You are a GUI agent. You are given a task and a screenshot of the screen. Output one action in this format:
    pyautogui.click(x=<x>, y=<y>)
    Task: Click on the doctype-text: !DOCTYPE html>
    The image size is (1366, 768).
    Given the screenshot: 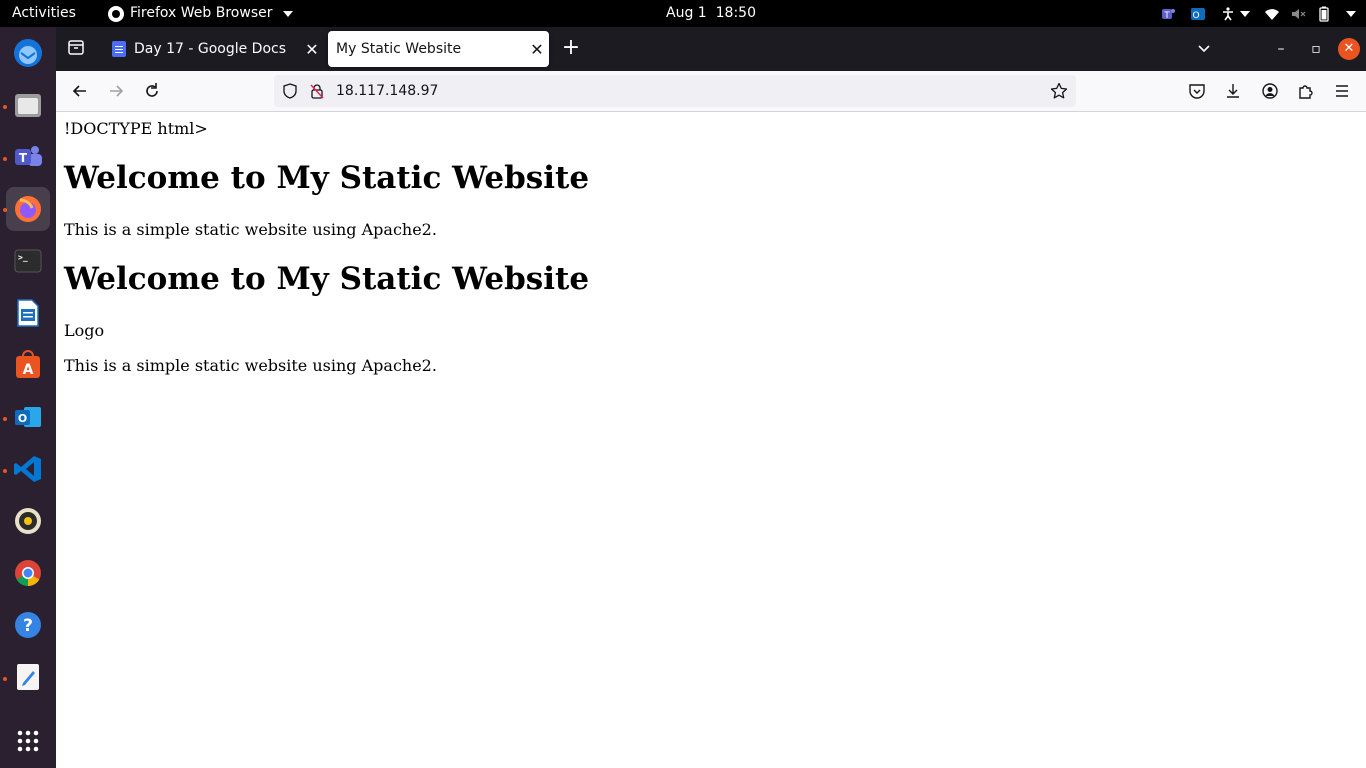 What is the action you would take?
    pyautogui.click(x=136, y=128)
    